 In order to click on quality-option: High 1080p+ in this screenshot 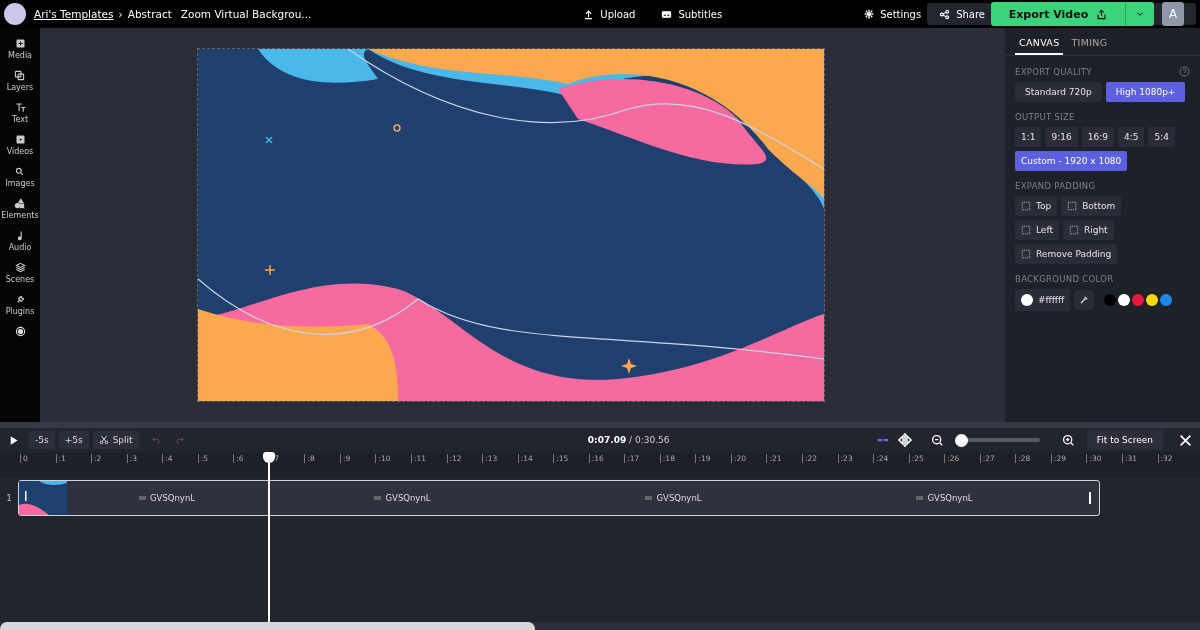, I will do `click(1145, 92)`.